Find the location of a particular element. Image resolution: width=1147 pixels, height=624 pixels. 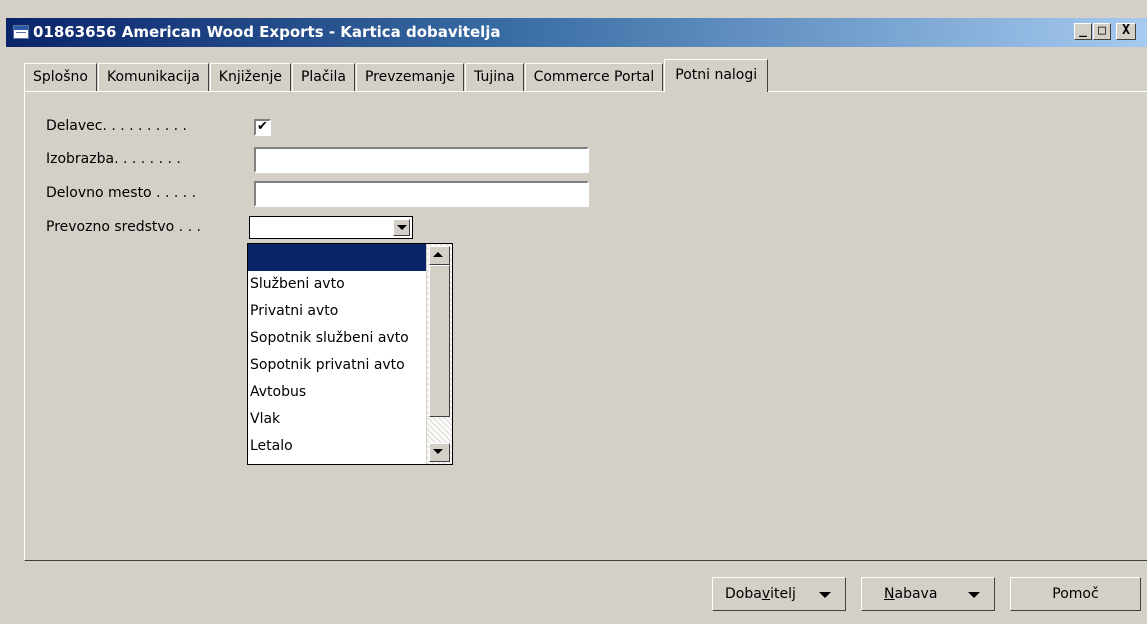

label-part: itelj is located at coordinates (783, 594).